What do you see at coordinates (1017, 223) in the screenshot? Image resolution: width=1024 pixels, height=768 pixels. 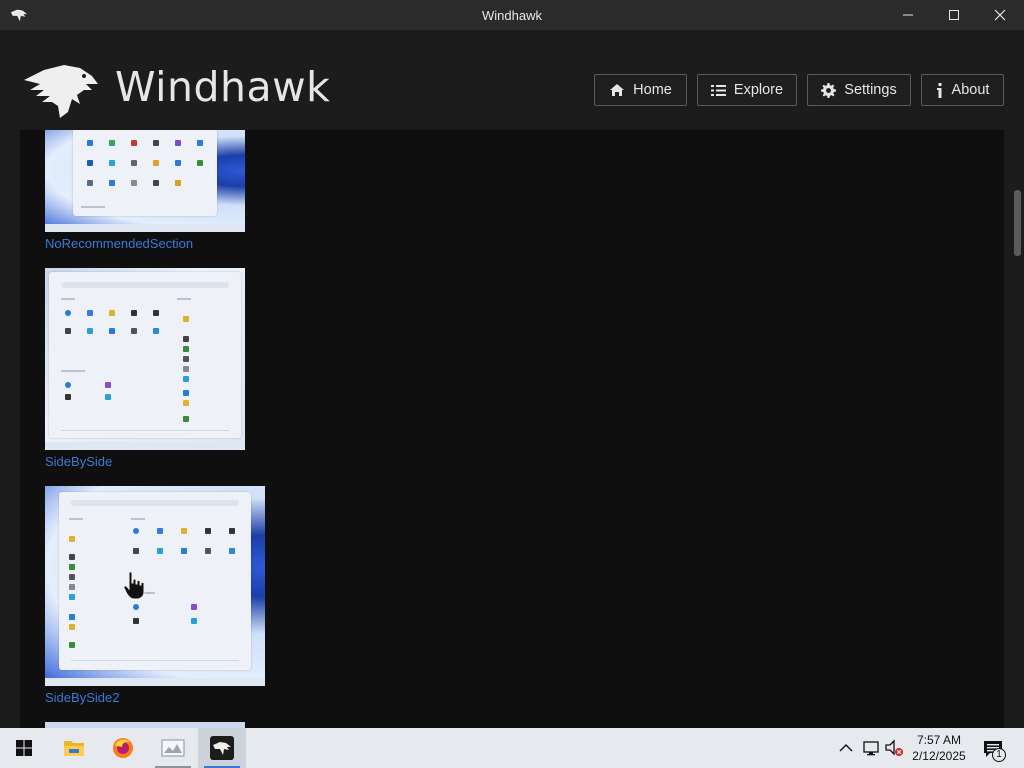 I see `scrollbar-thumb` at bounding box center [1017, 223].